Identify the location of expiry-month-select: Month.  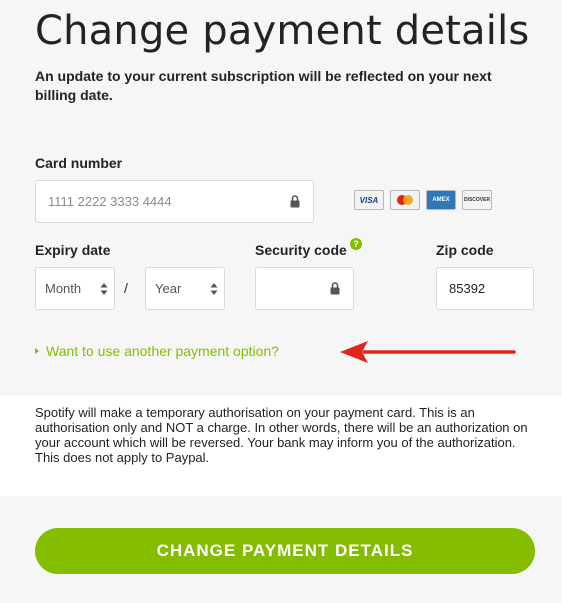
(75, 288).